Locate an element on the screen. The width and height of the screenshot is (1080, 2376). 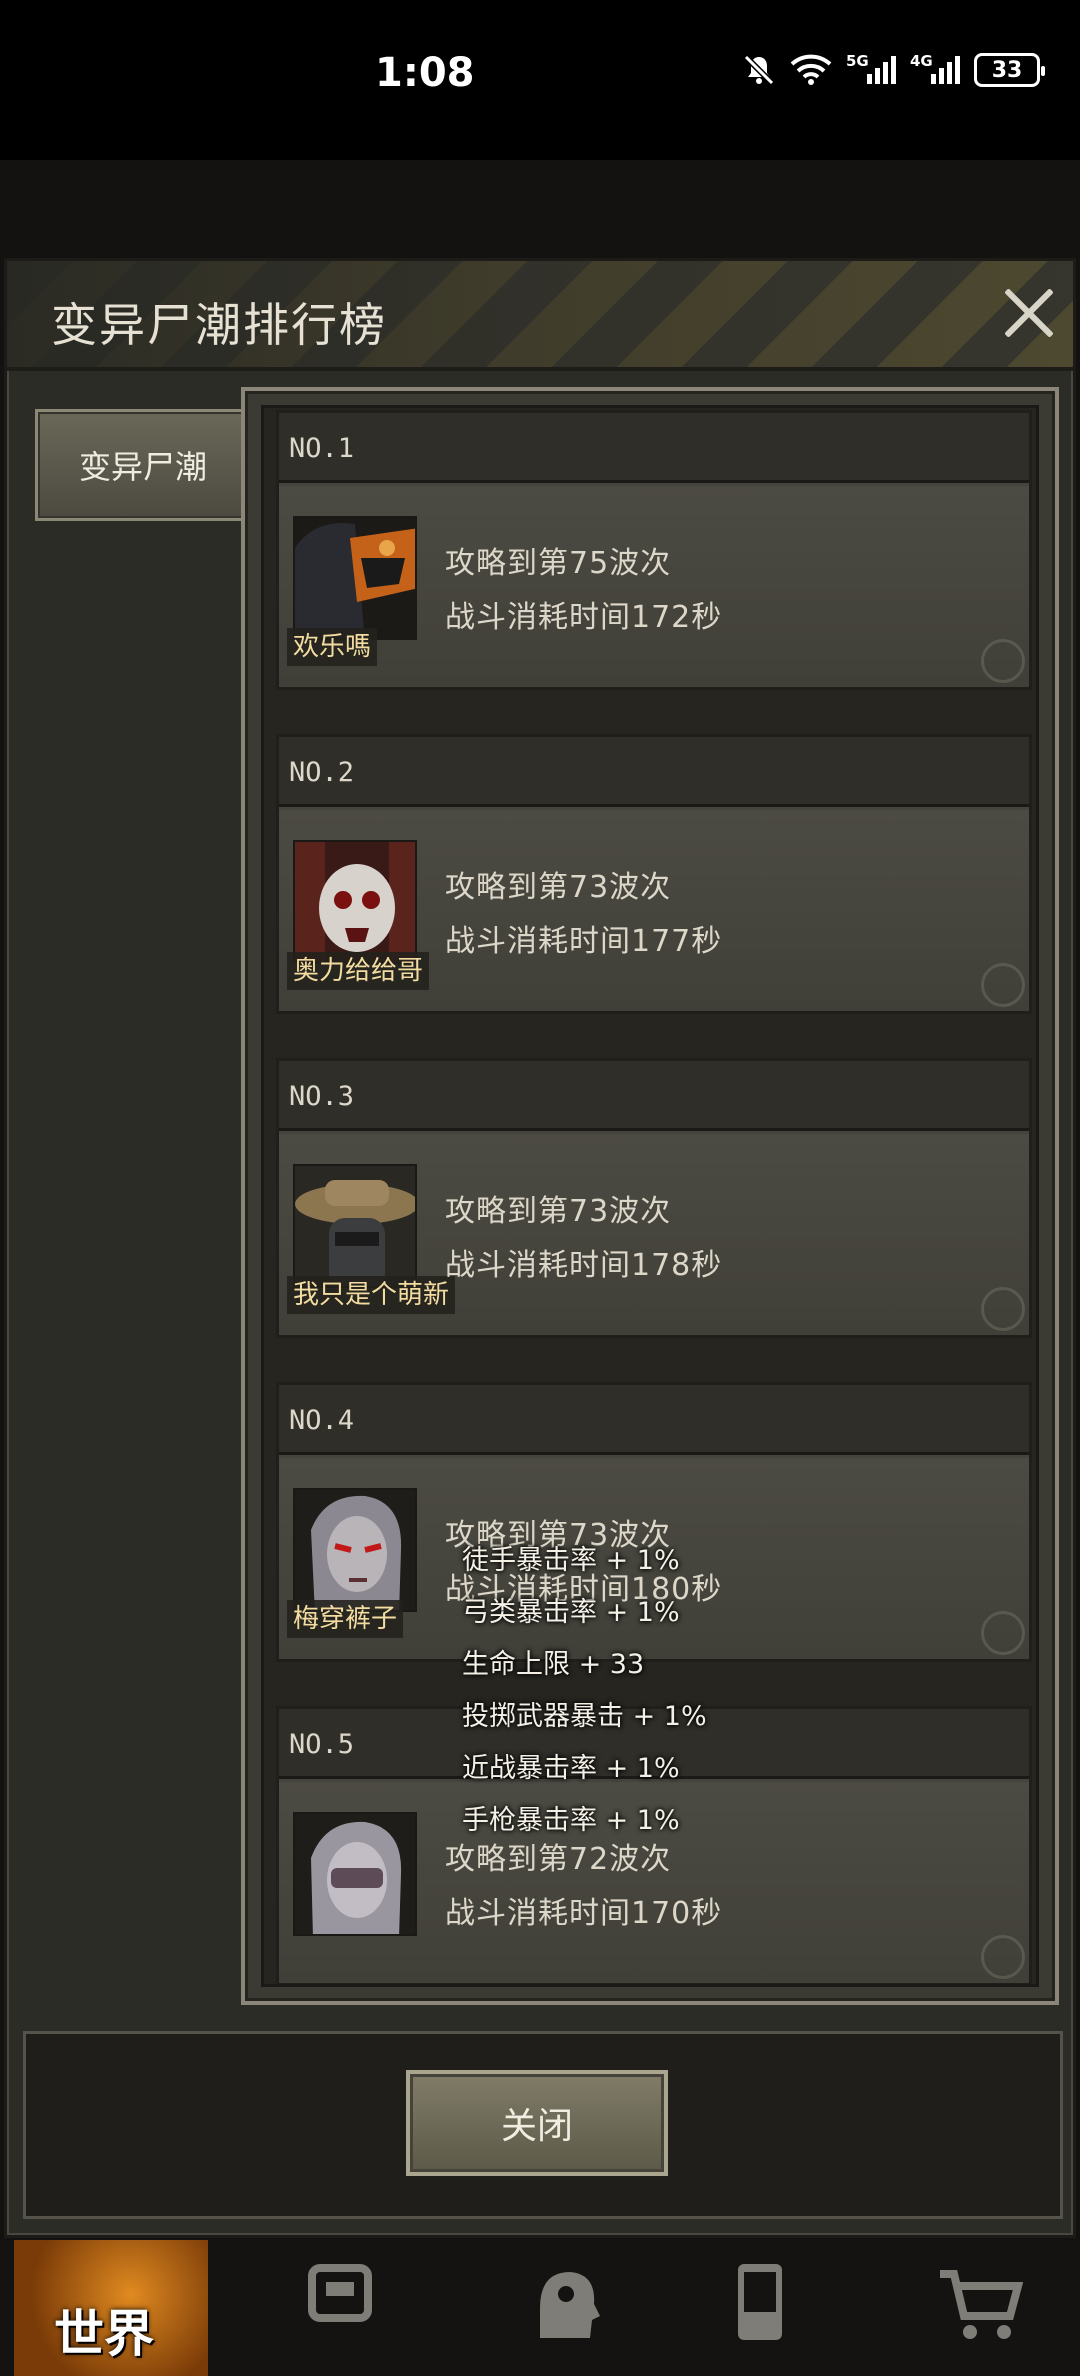
phone-icon is located at coordinates (760, 2302).